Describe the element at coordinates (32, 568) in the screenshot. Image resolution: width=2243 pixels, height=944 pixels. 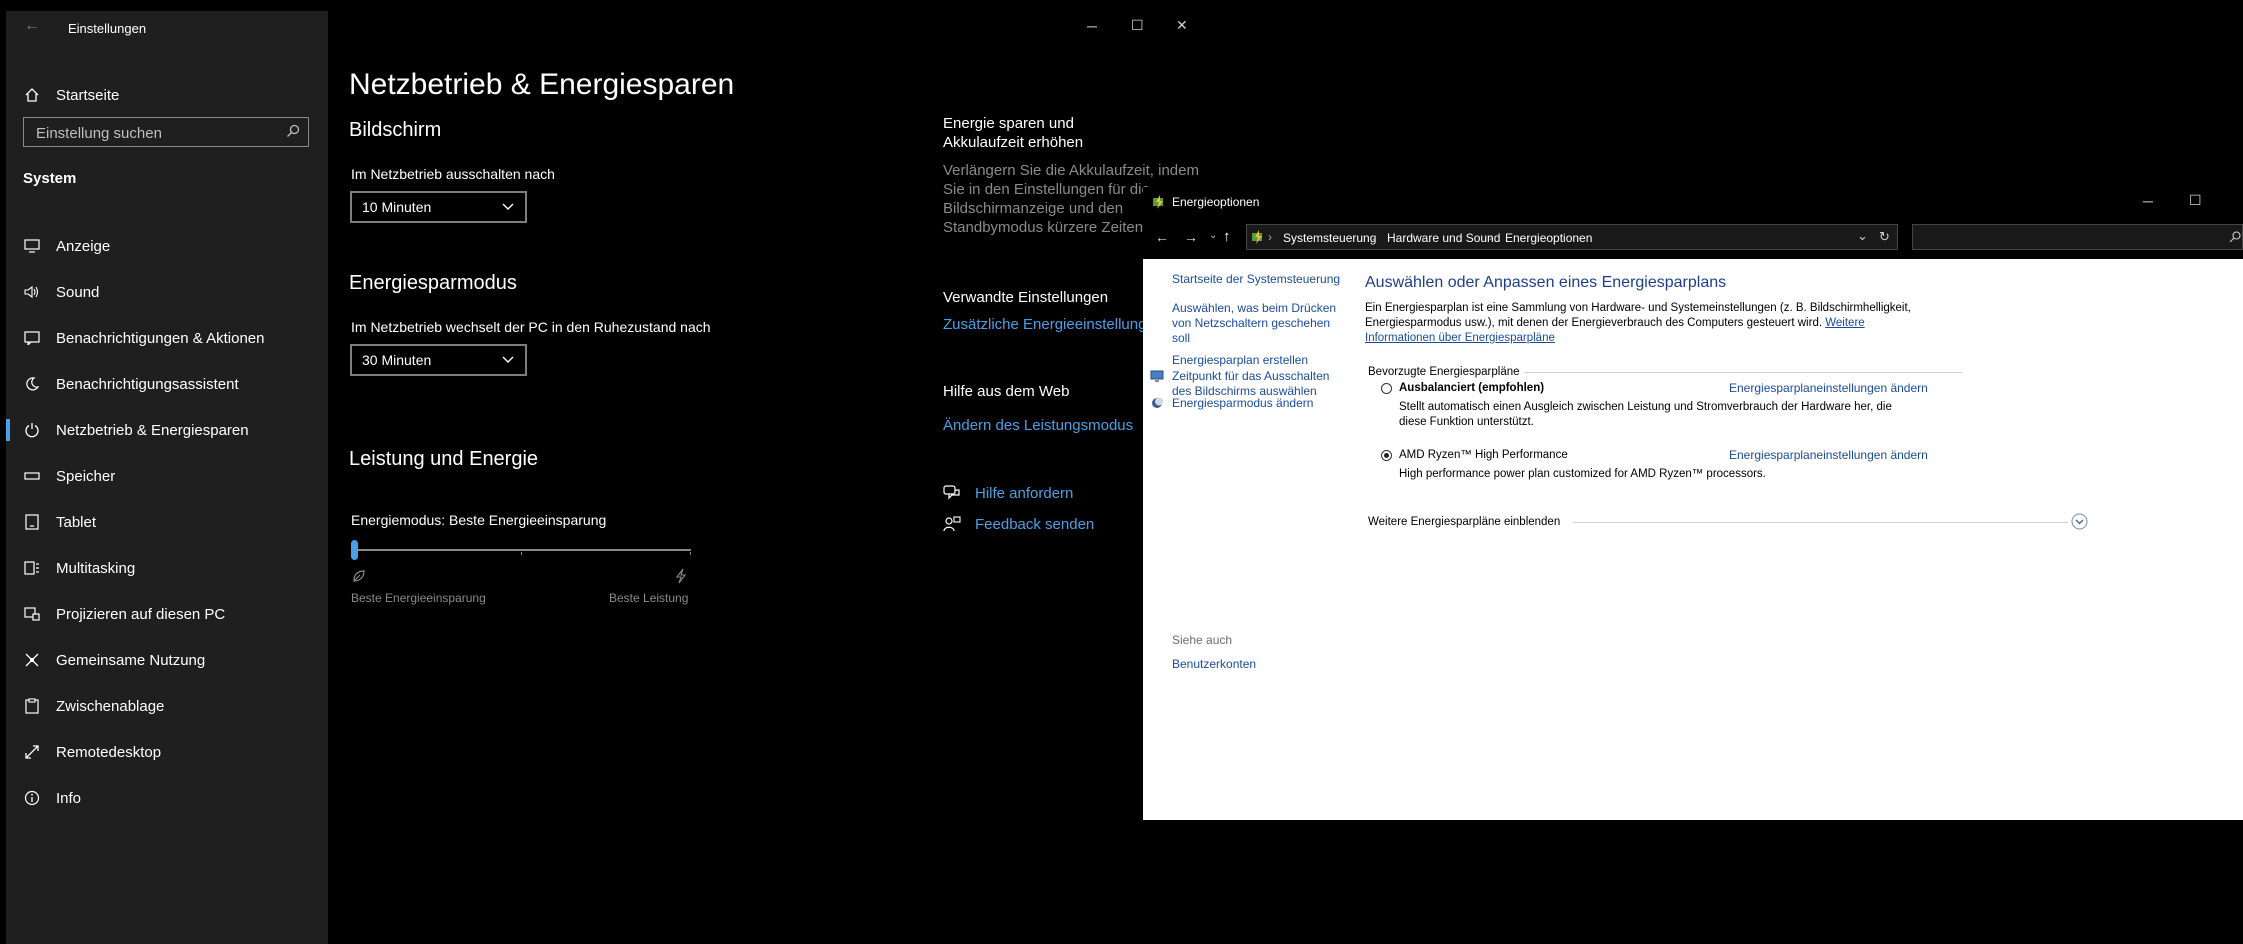
I see `multitasking-icon` at that location.